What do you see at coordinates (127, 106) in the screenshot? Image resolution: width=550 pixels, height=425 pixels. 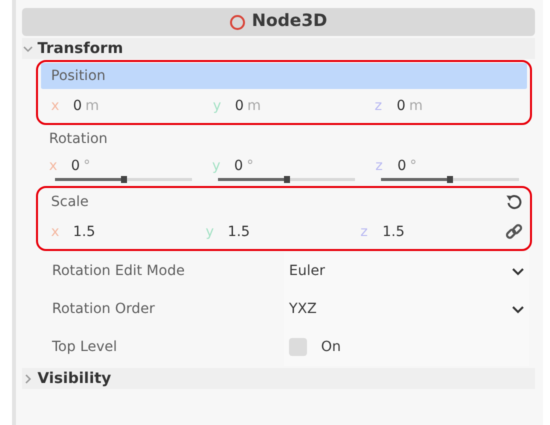 I see `vector-field: x 0 m` at bounding box center [127, 106].